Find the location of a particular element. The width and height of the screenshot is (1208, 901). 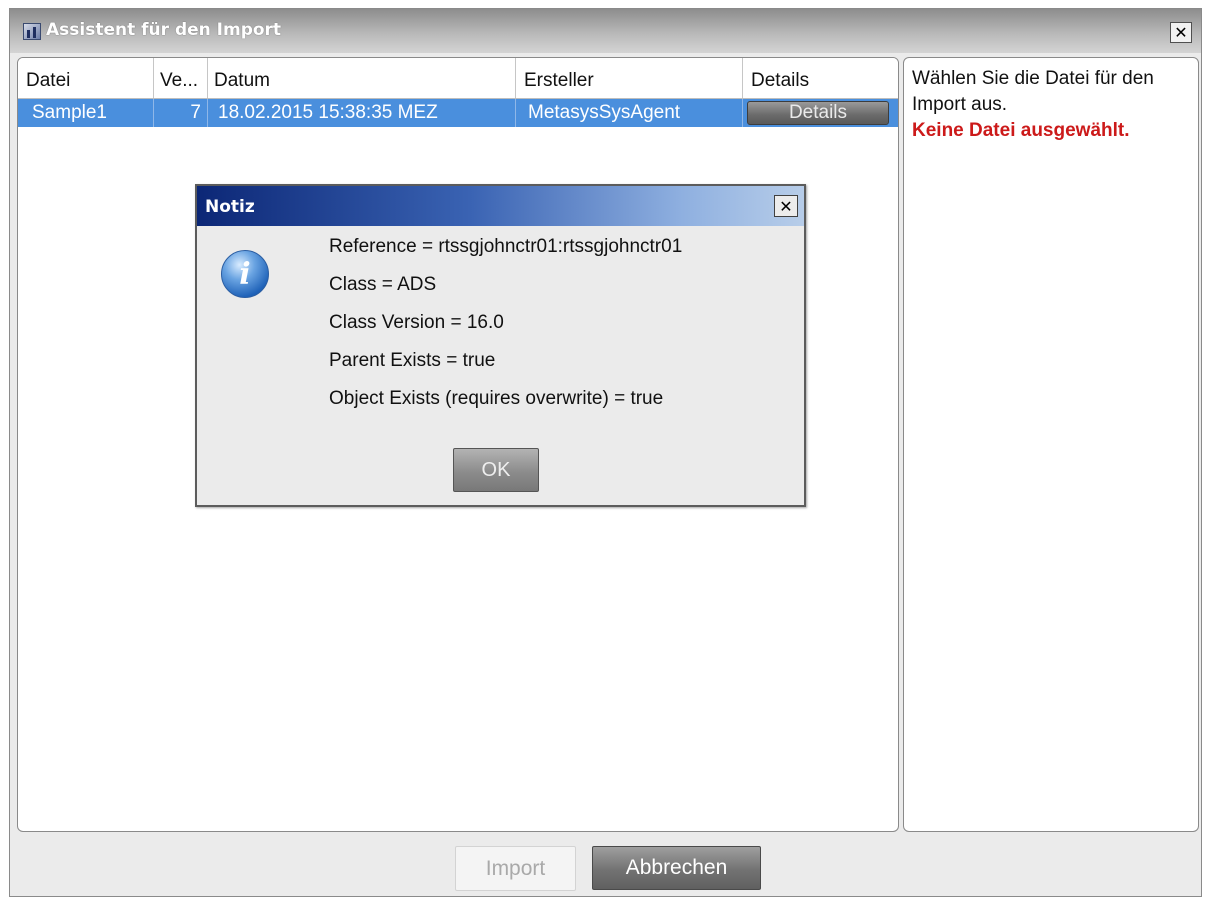

window-title: Assistent für den Import is located at coordinates (164, 30).